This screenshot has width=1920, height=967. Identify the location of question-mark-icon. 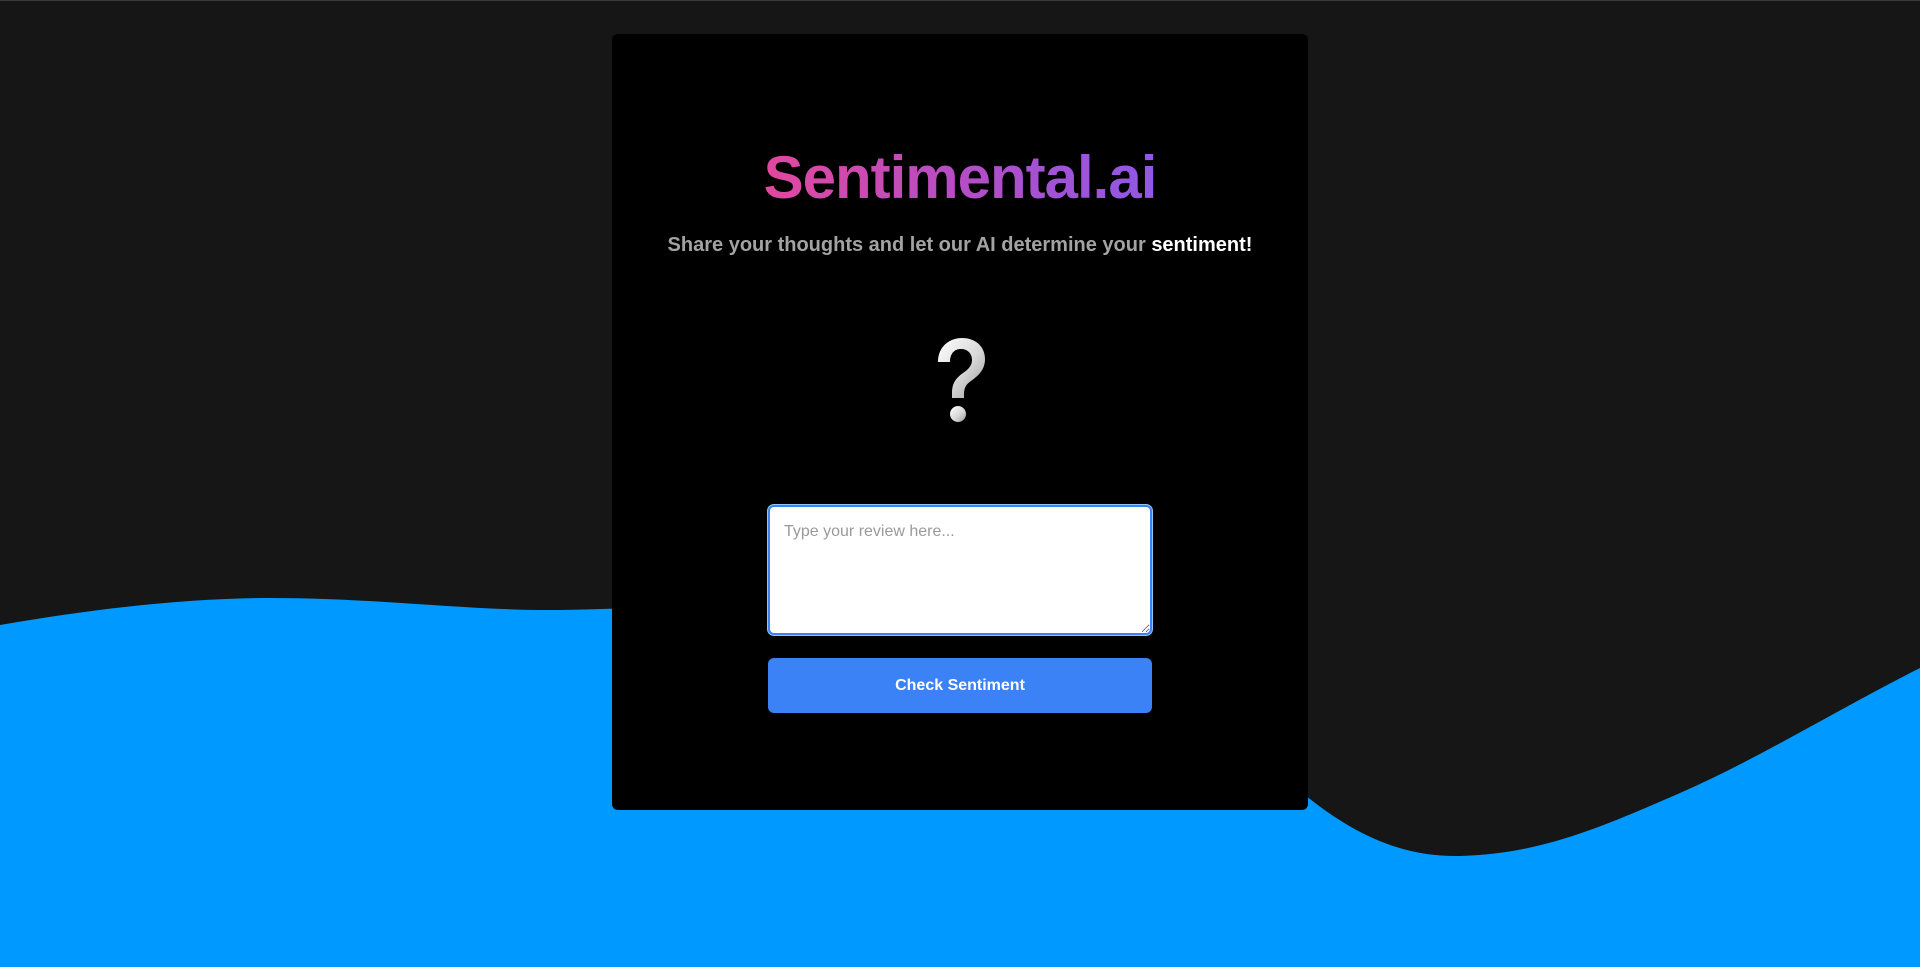
(961, 380).